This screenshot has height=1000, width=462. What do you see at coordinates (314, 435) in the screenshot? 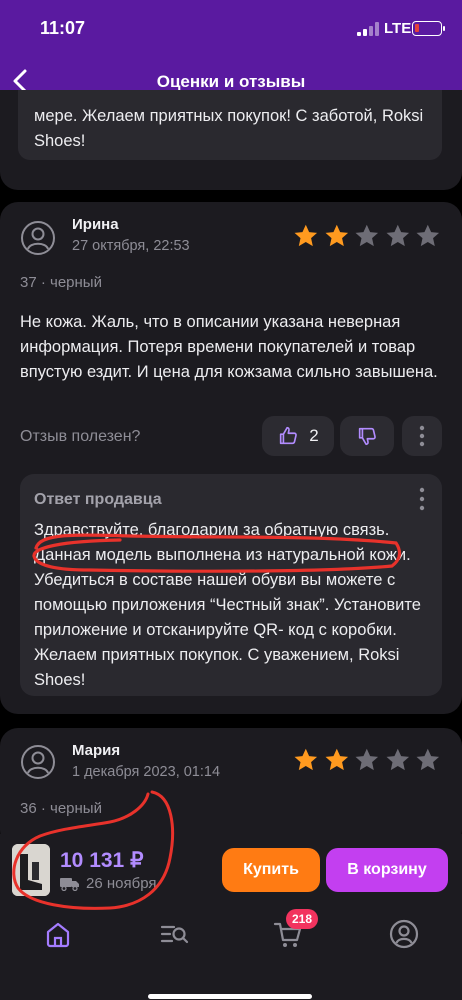
I see `like-count: 2` at bounding box center [314, 435].